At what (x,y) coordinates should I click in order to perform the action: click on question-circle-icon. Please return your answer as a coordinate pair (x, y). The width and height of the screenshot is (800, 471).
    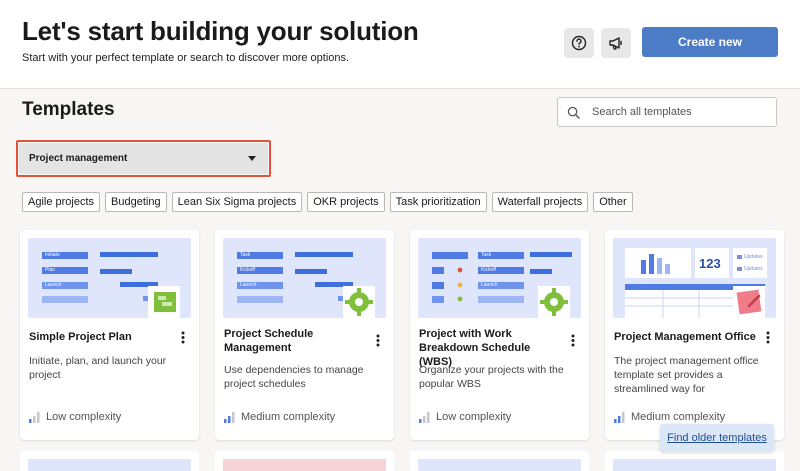
    Looking at the image, I should click on (579, 43).